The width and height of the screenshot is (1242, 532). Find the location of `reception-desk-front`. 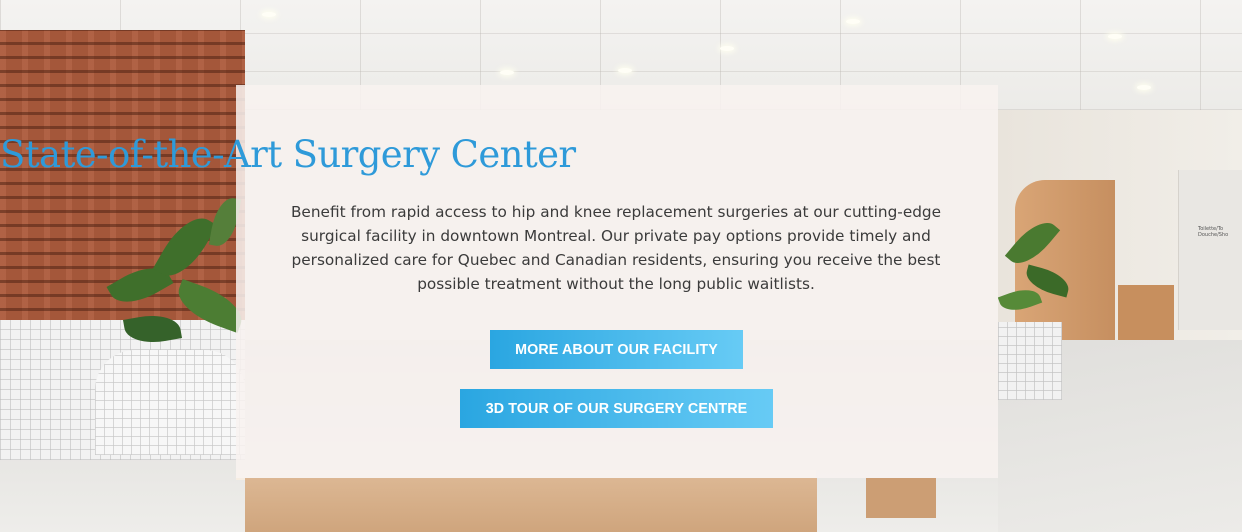

reception-desk-front is located at coordinates (531, 505).